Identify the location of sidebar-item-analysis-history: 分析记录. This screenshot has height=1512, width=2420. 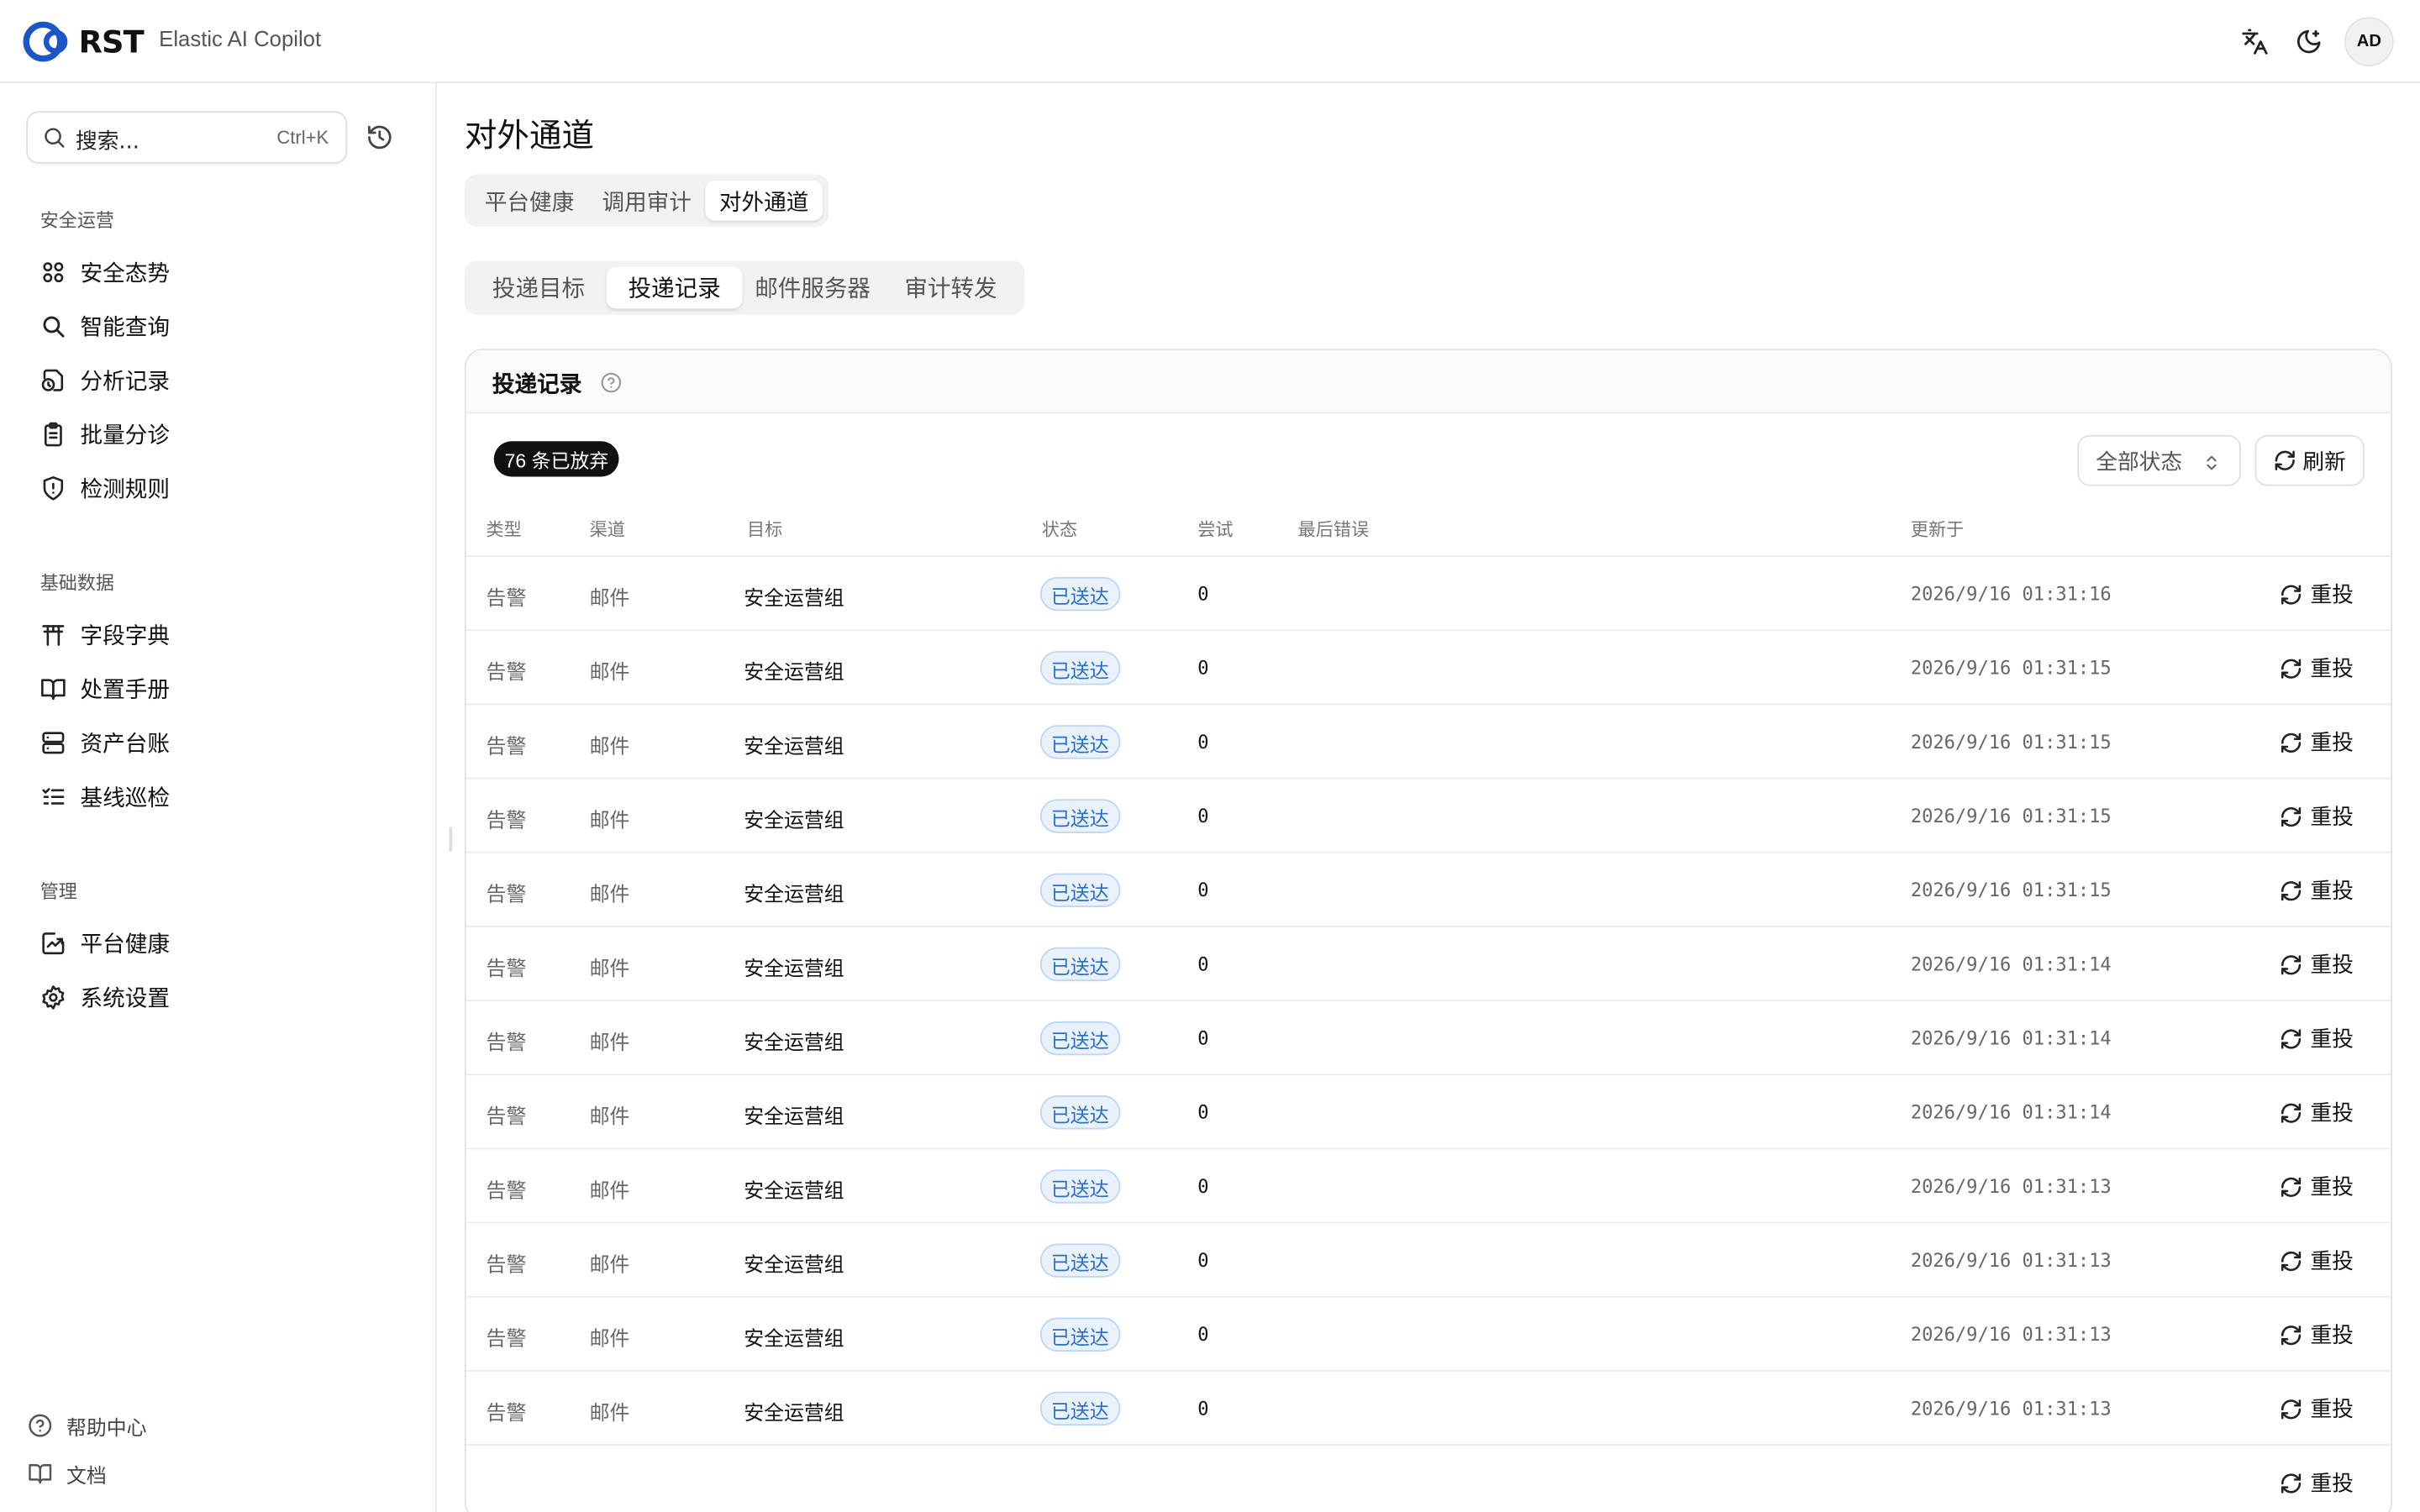
(105, 379).